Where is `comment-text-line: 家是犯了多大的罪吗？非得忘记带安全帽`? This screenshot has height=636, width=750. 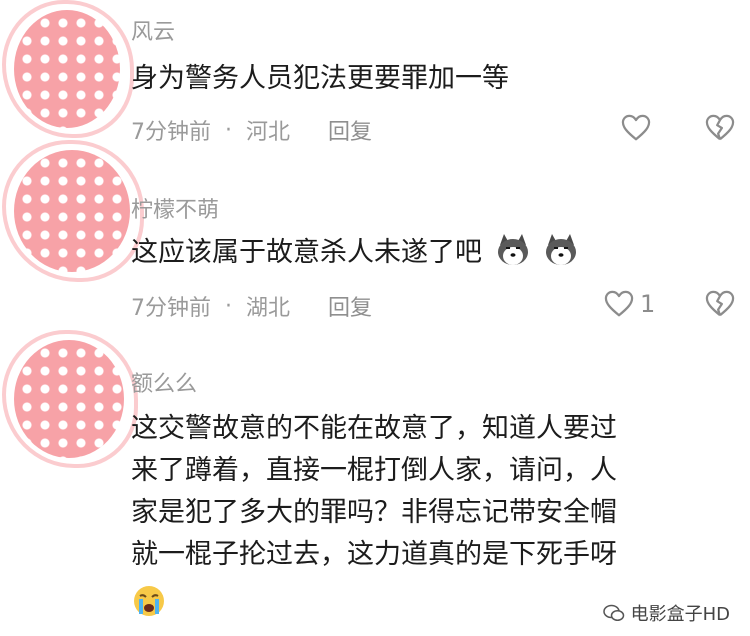
comment-text-line: 家是犯了多大的罪吗？非得忘记带安全帽 is located at coordinates (374, 512).